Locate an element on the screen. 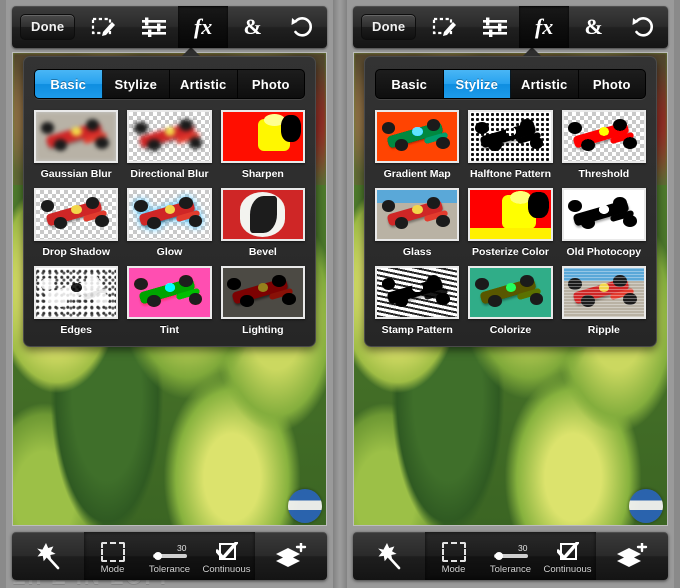 Image resolution: width=680 pixels, height=588 pixels. filter-label: Edges is located at coordinates (76, 330).